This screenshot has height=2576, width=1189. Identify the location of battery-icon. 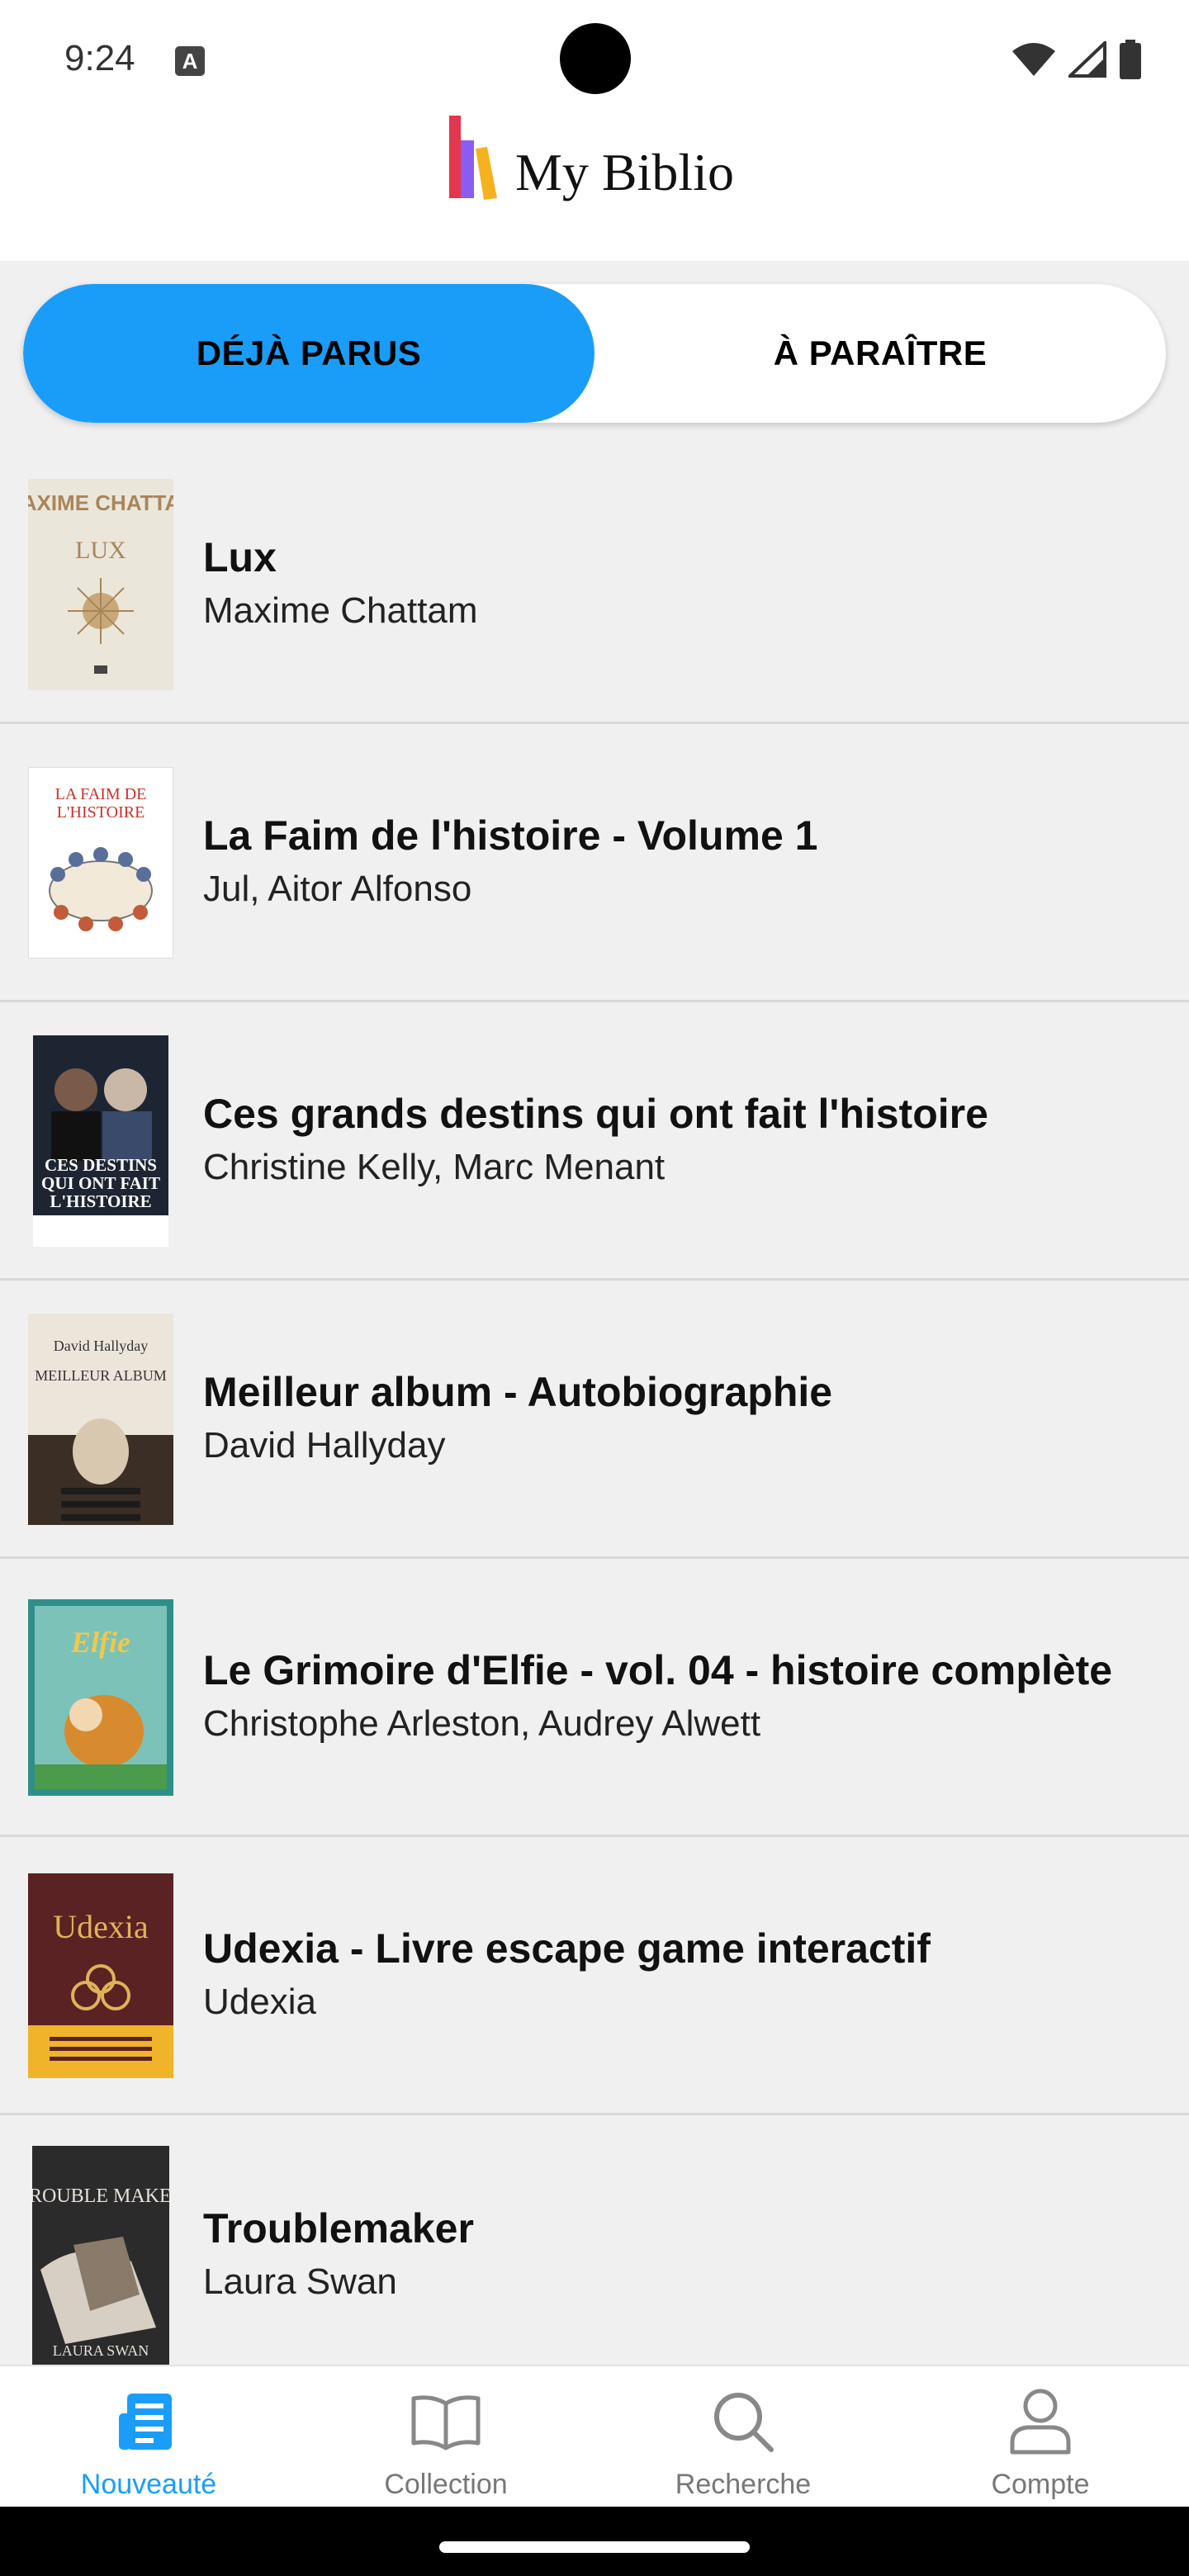
(1130, 59).